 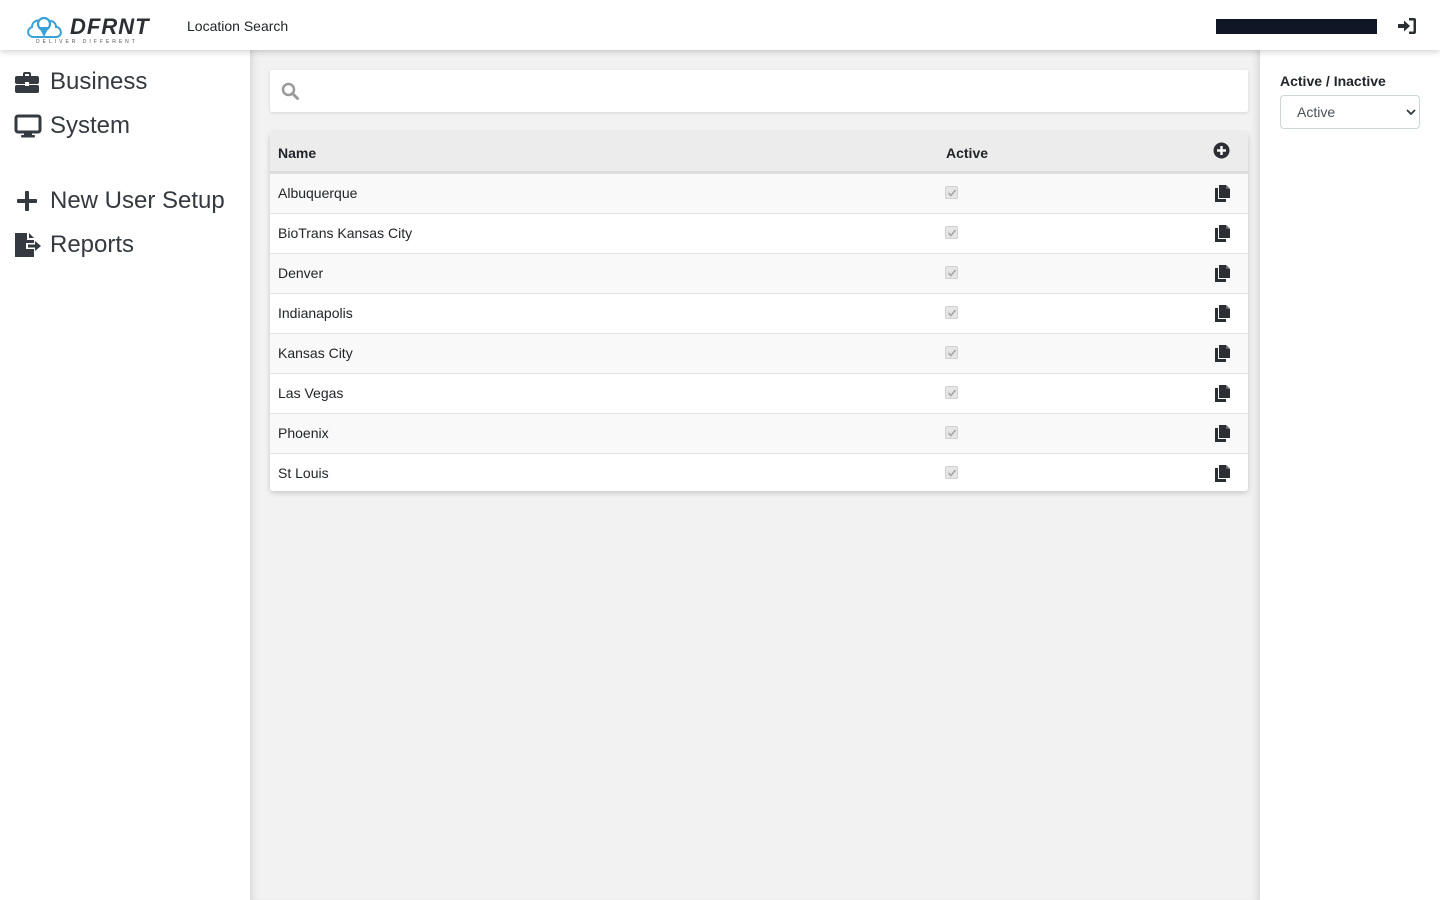 I want to click on monitor-icon, so click(x=28, y=126).